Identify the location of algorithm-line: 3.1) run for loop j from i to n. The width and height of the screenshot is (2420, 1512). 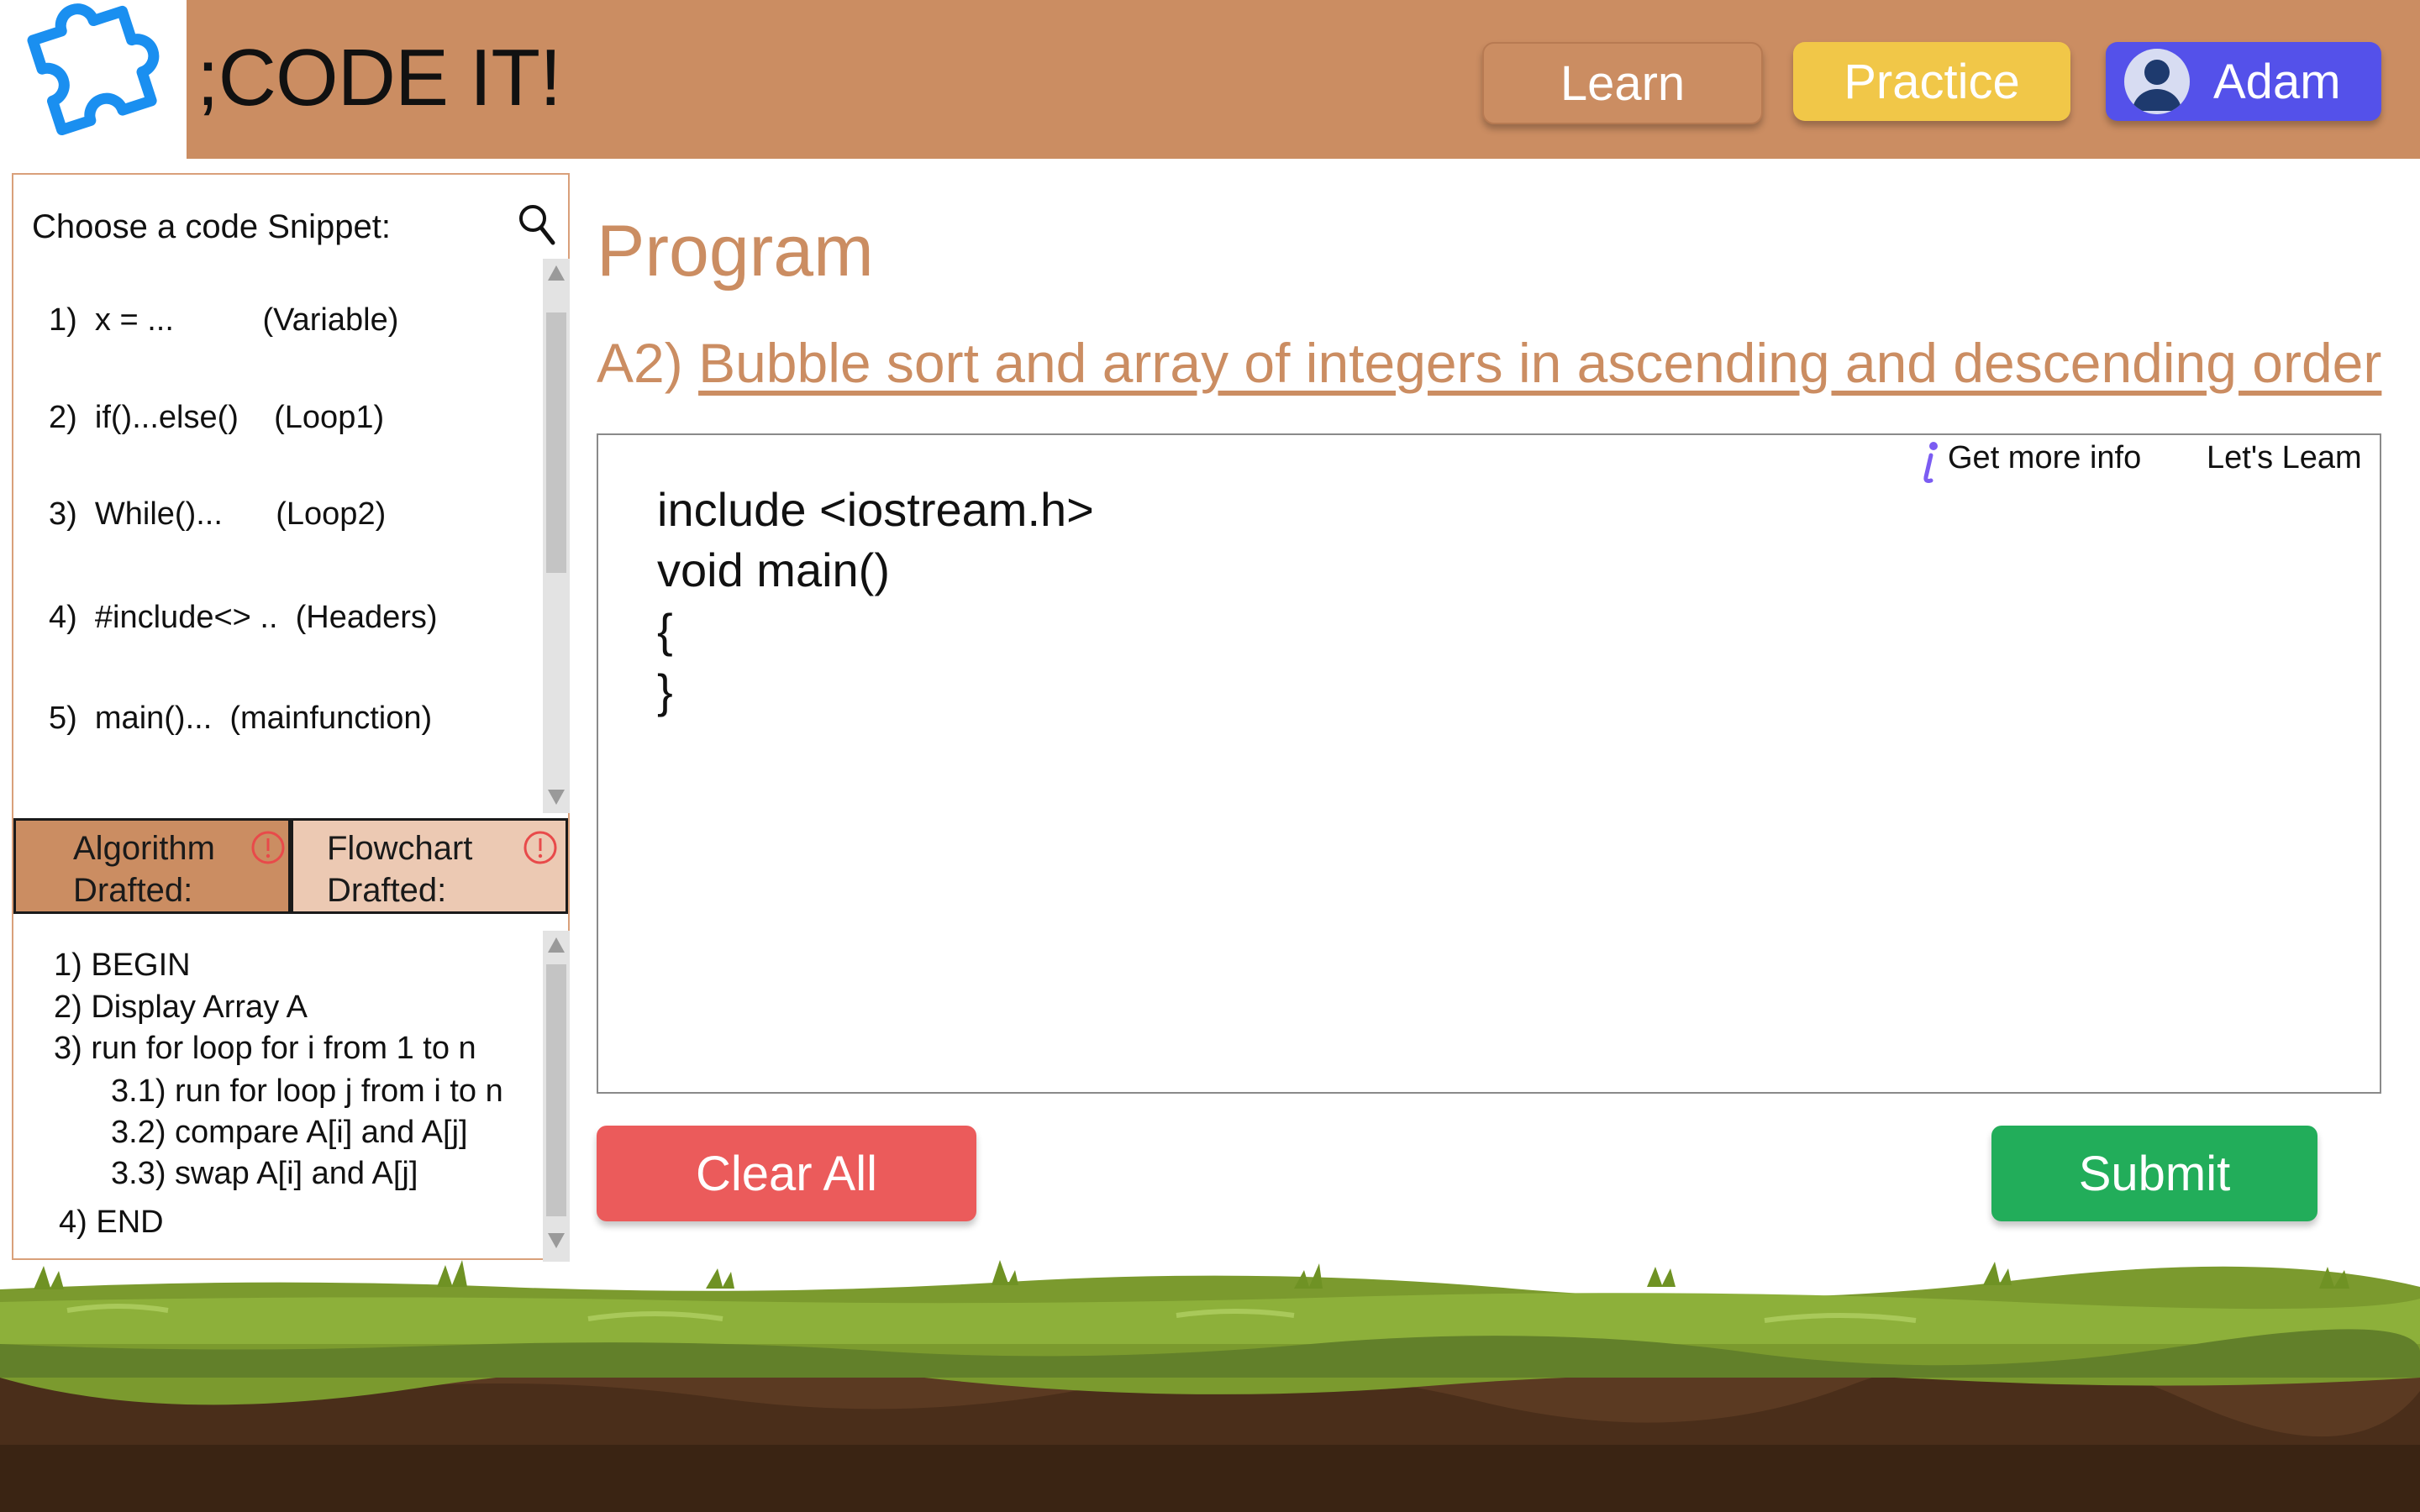
(307, 1091).